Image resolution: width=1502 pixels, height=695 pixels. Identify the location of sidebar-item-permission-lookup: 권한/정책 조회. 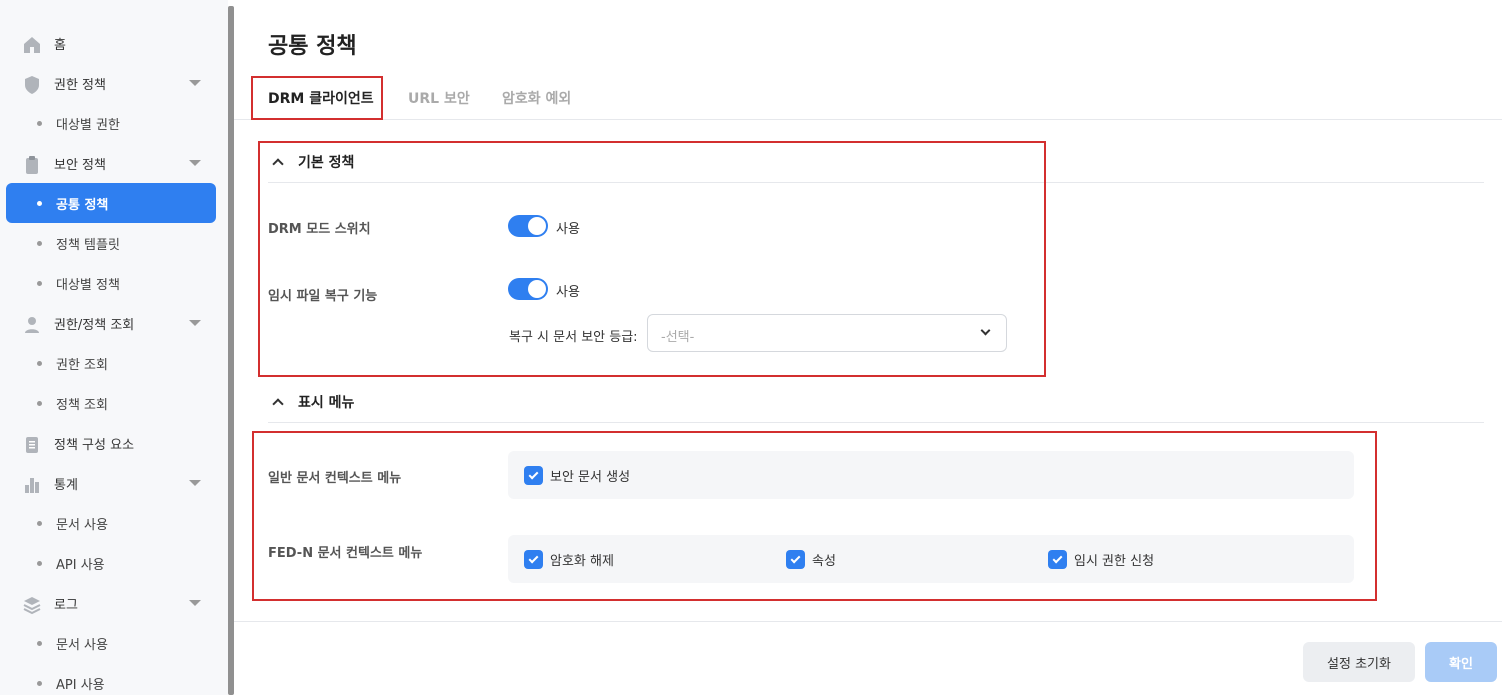
(111, 323).